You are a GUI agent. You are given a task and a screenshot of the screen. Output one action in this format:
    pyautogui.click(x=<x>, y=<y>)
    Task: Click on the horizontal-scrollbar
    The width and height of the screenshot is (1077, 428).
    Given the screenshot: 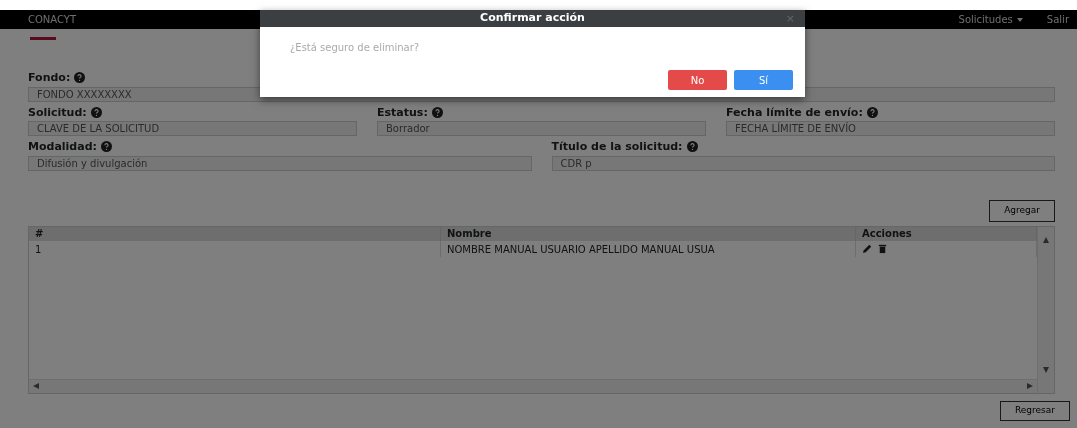 What is the action you would take?
    pyautogui.click(x=533, y=385)
    